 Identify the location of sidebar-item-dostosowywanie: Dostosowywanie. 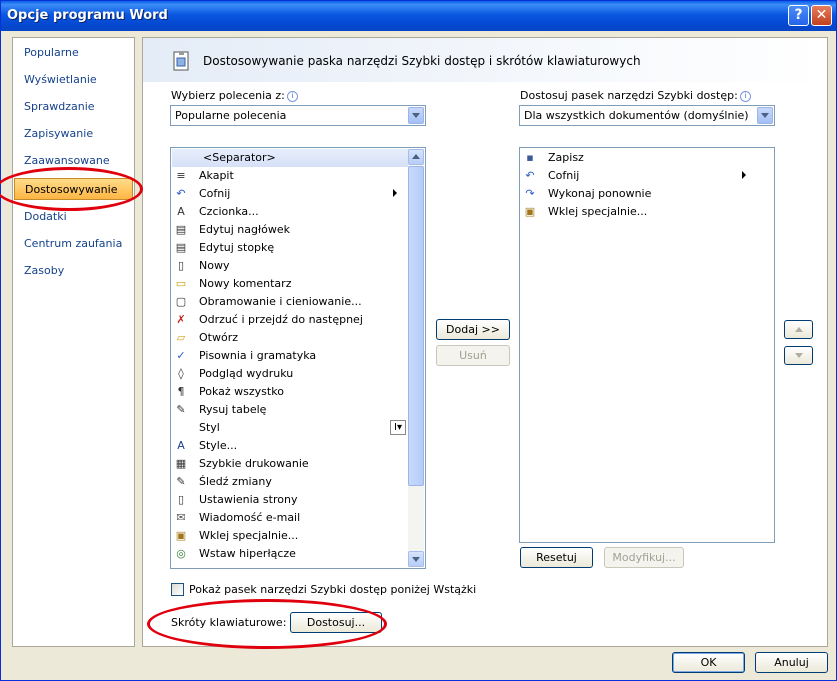
(73, 189).